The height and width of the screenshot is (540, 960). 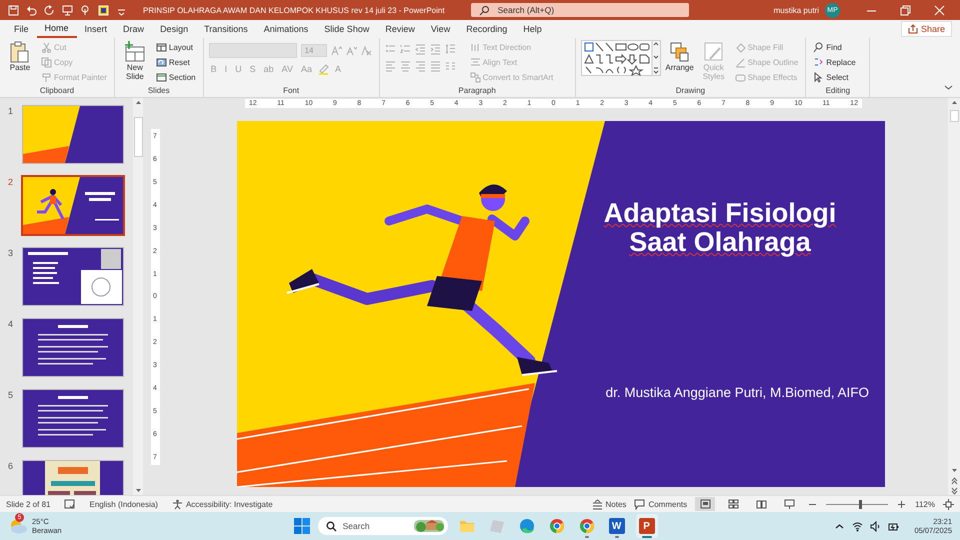 I want to click on ribbon-tab: Slide Show, so click(x=347, y=29).